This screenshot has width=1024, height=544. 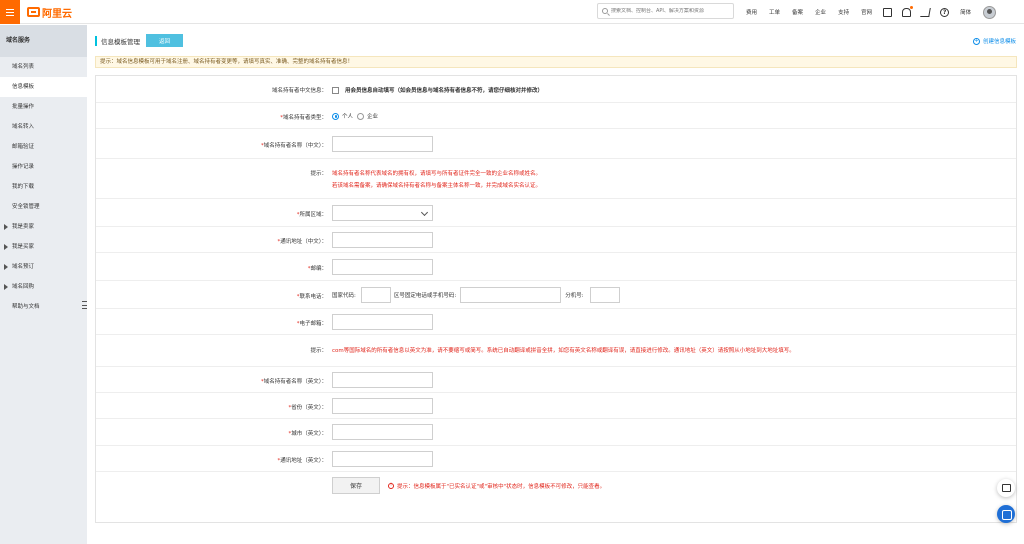 I want to click on nav-icp: 备案, so click(x=797, y=12).